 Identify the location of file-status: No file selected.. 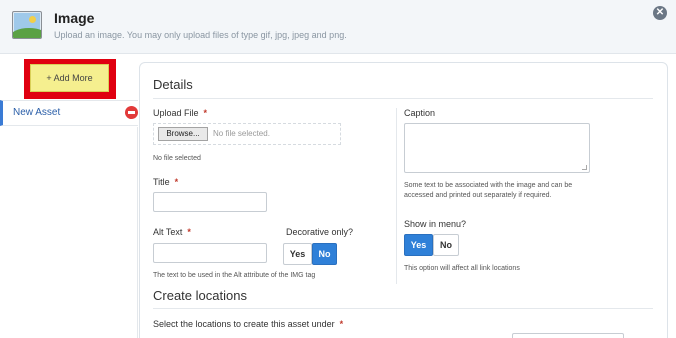
(241, 133).